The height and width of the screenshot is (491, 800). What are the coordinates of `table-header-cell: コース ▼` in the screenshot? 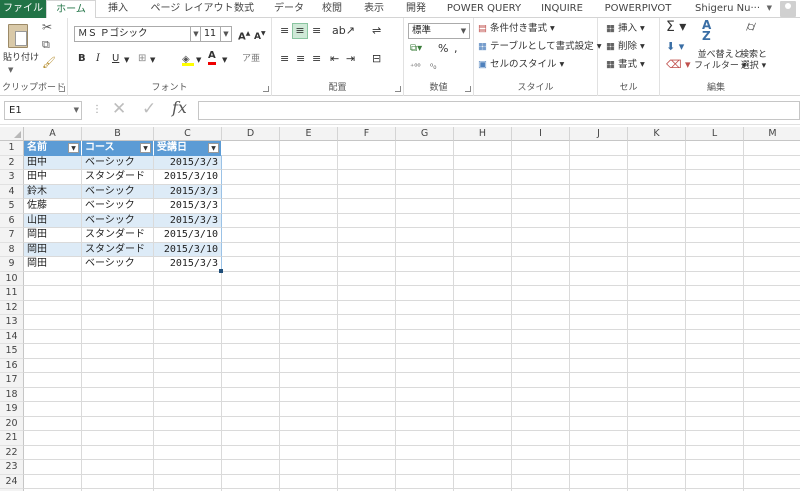 It's located at (118, 148).